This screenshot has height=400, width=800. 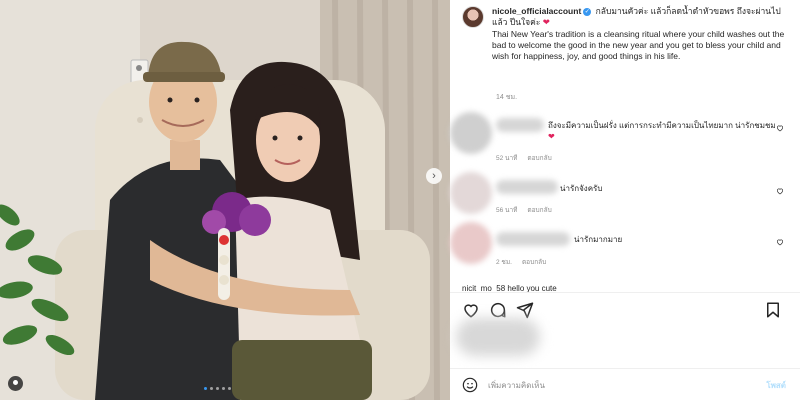 I want to click on carousel-dots, so click(x=217, y=388).